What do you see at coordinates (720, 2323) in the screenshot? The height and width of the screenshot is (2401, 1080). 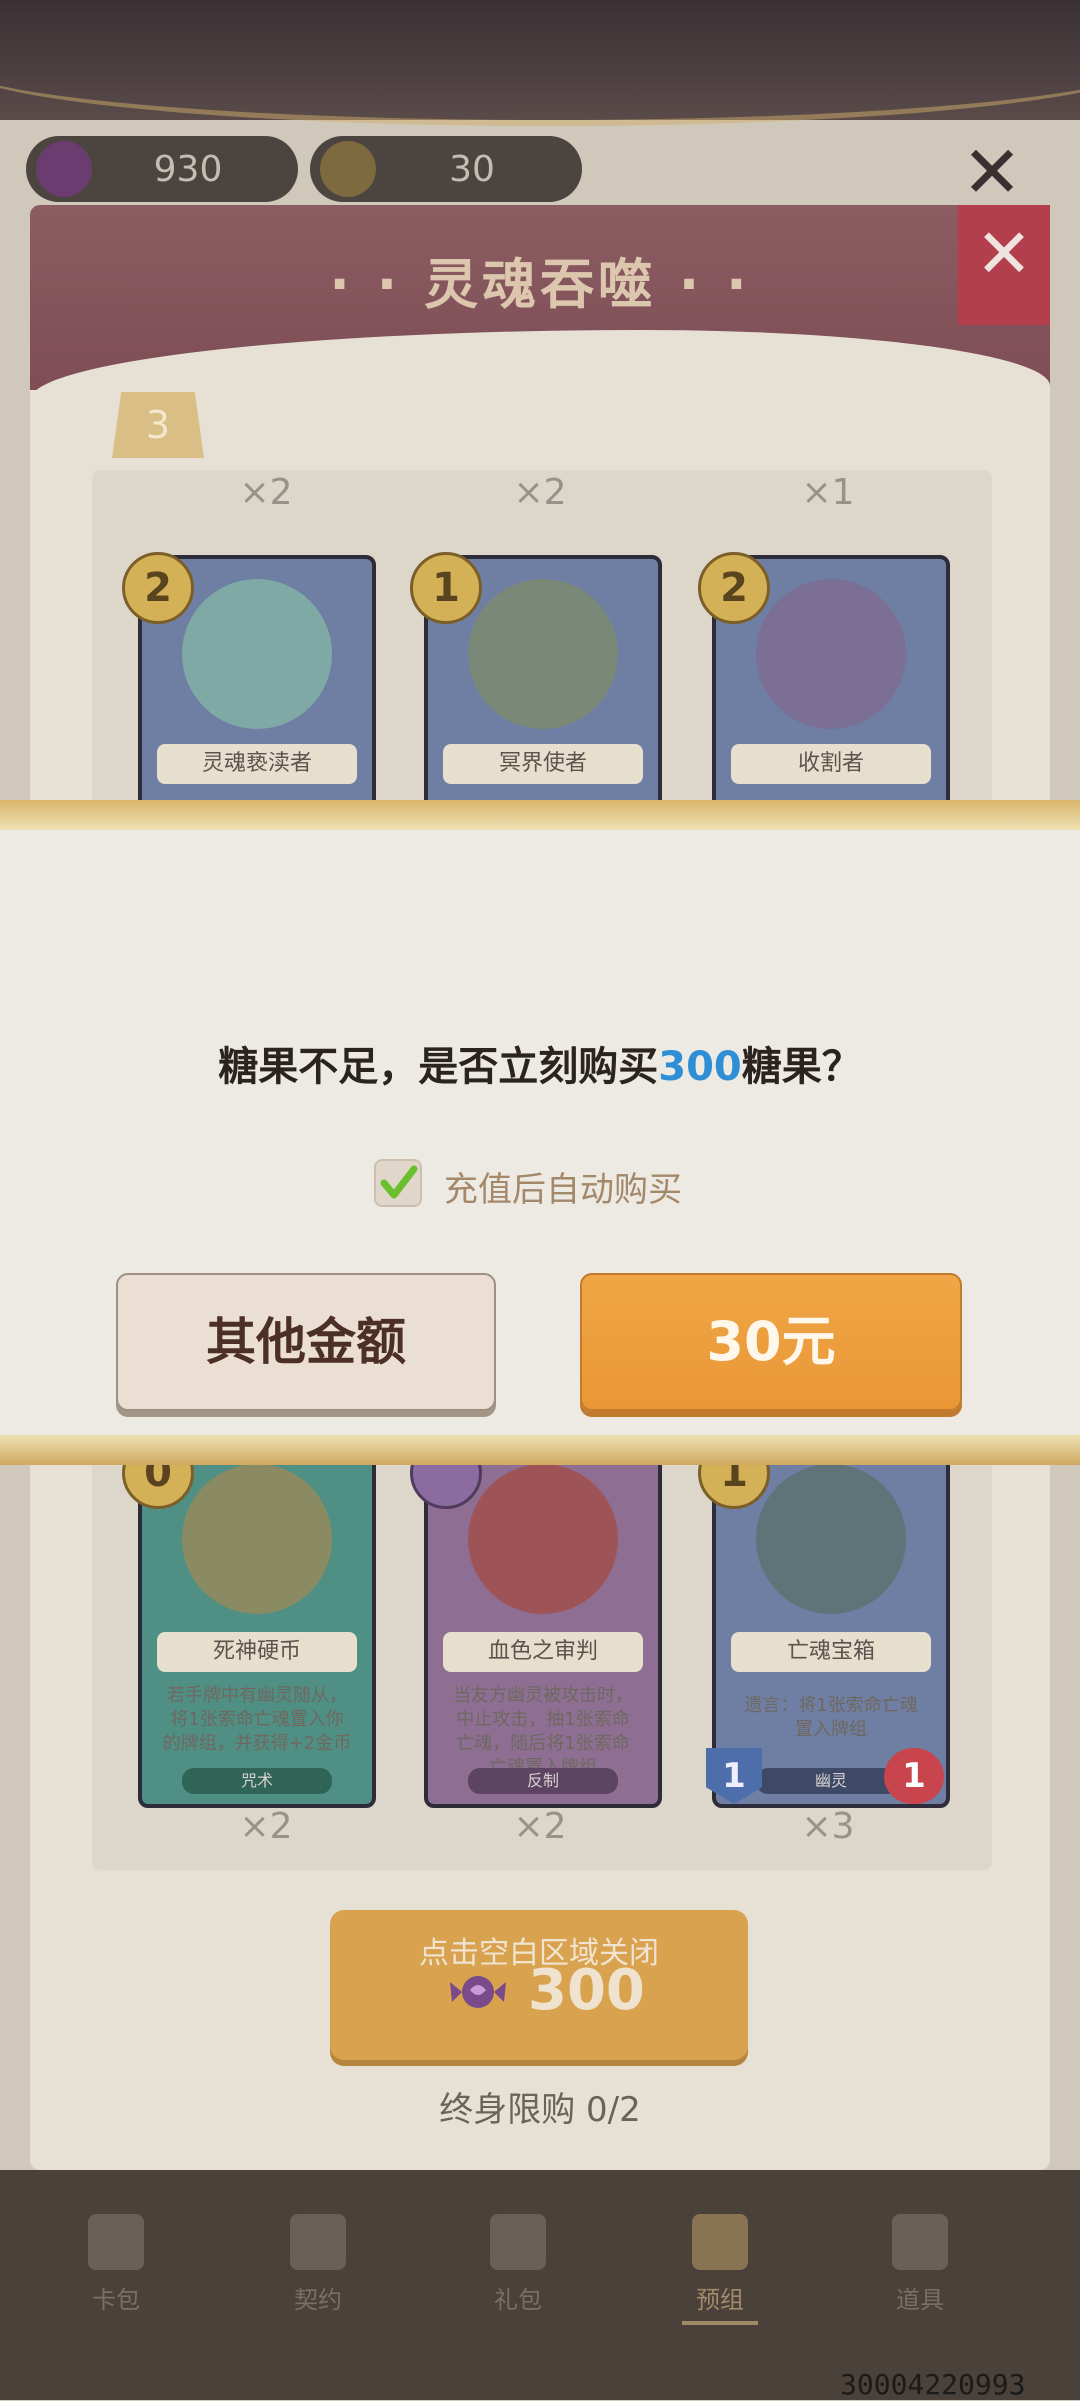 I see `active-tab-indicator` at bounding box center [720, 2323].